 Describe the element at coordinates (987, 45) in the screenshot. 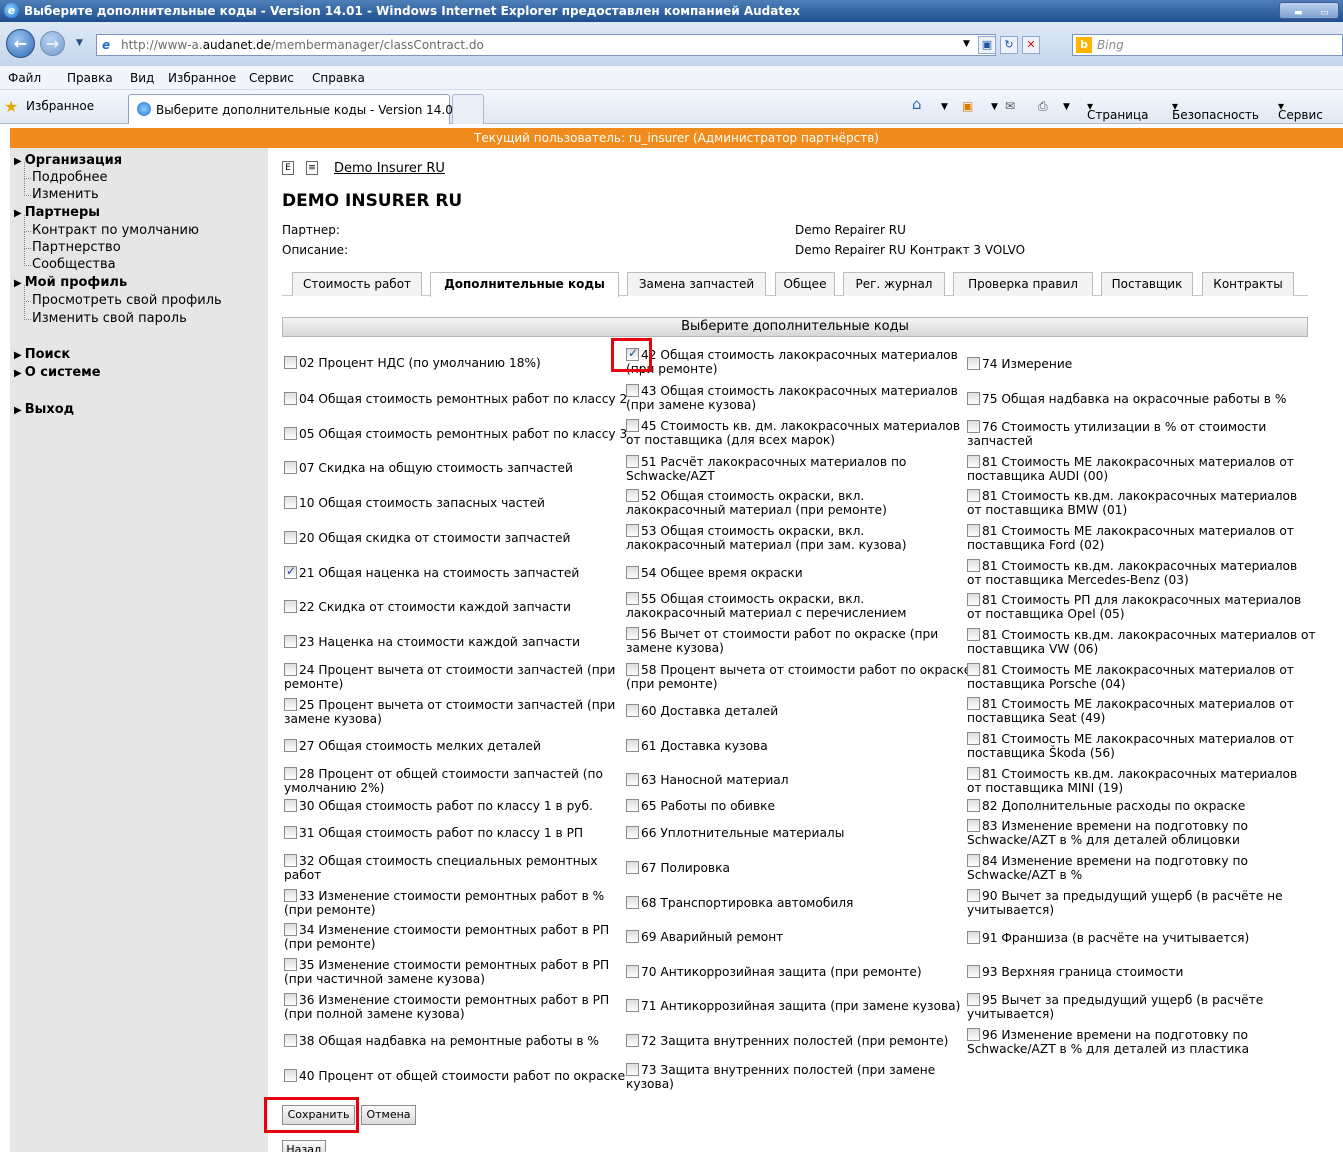

I see `compatibility-icon: ▣` at that location.